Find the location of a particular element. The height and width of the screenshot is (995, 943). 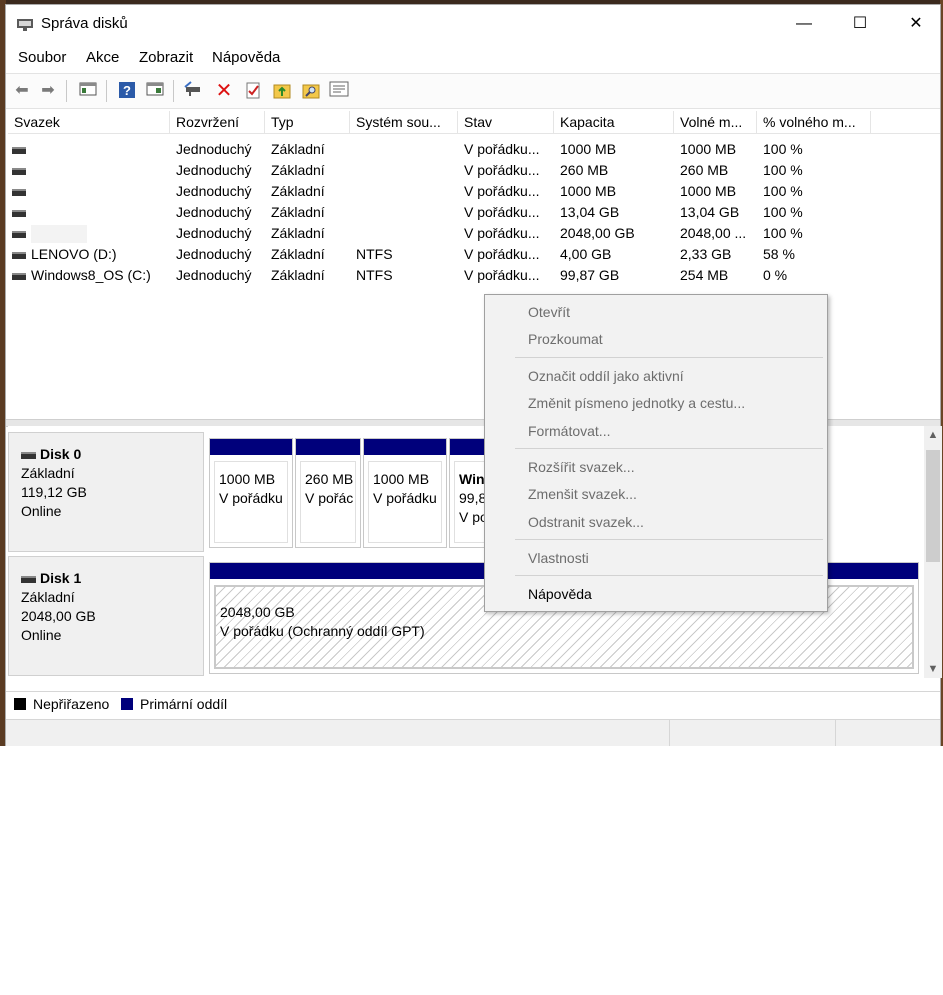

cell-pct: 100 % is located at coordinates (783, 149).